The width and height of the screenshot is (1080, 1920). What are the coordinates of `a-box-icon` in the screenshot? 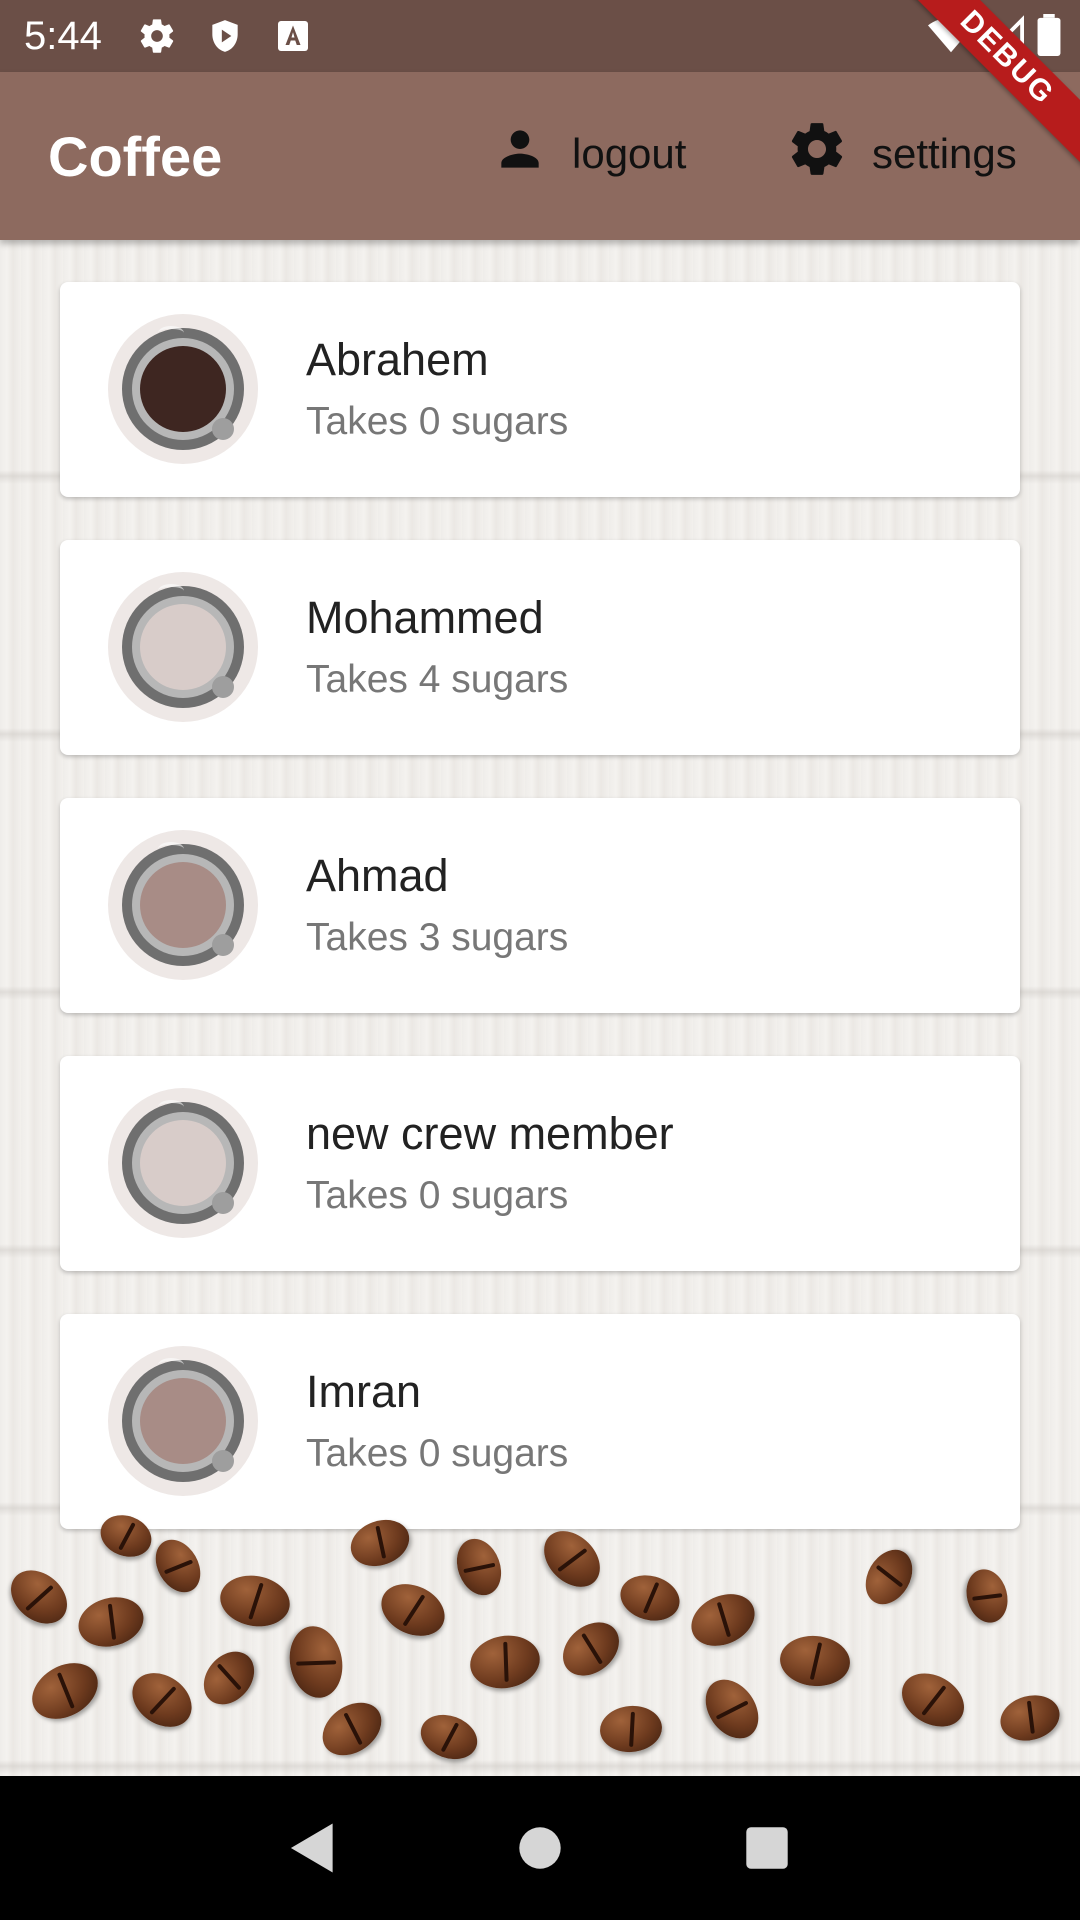 It's located at (293, 36).